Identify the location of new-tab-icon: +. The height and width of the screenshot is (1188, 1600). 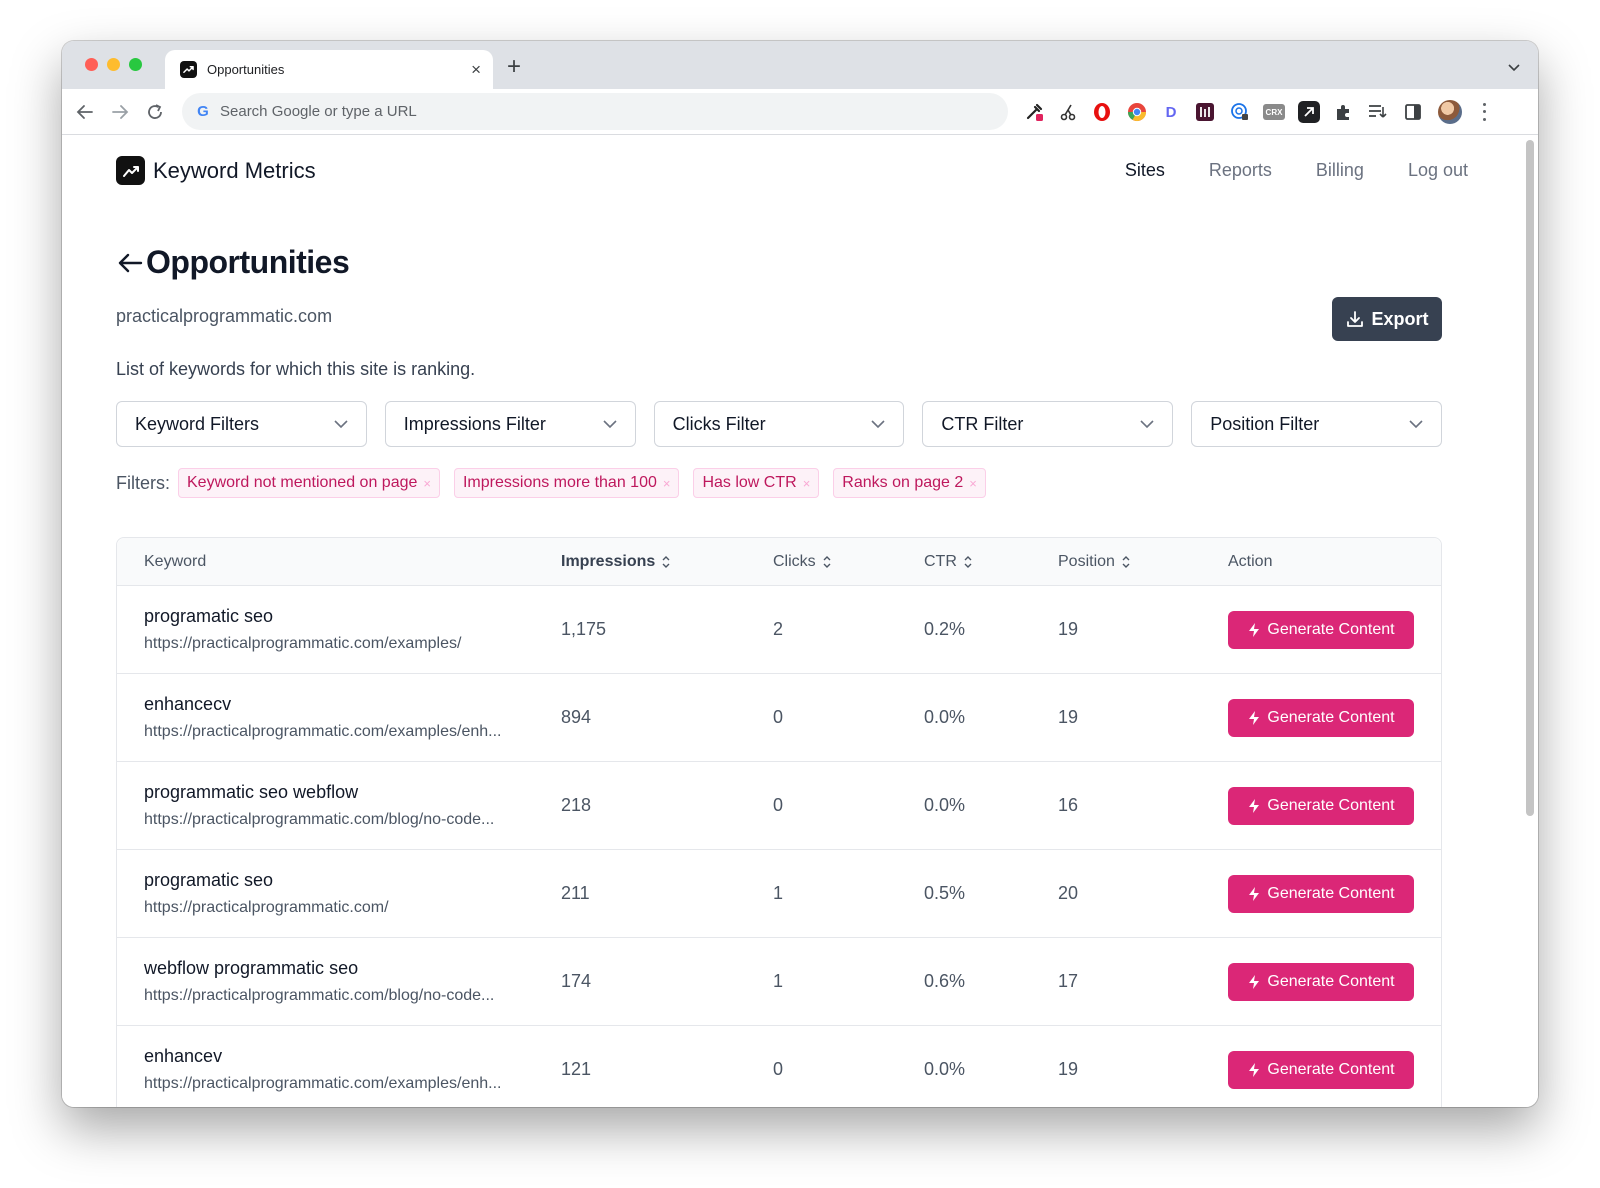
(514, 67).